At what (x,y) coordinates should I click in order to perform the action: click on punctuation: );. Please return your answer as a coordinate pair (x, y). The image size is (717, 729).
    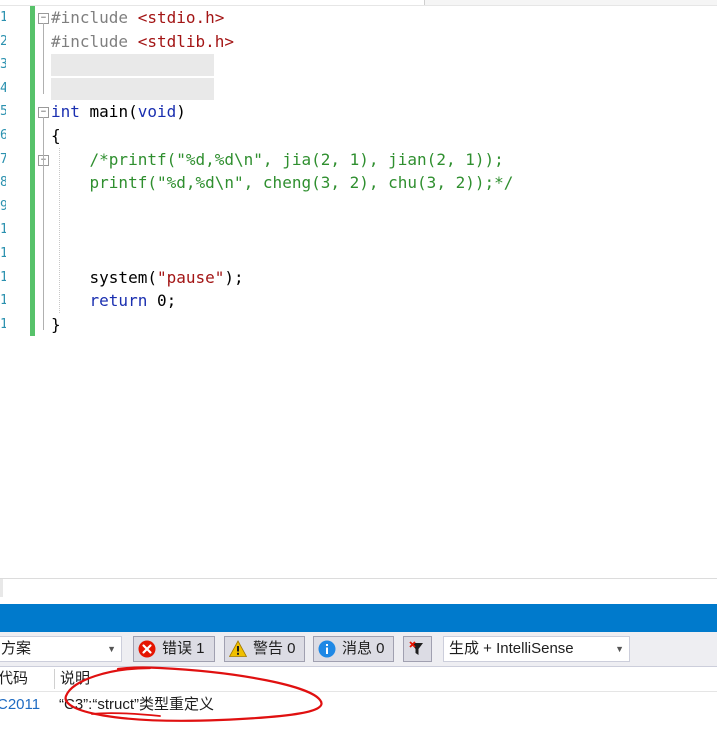
    Looking at the image, I should click on (234, 277).